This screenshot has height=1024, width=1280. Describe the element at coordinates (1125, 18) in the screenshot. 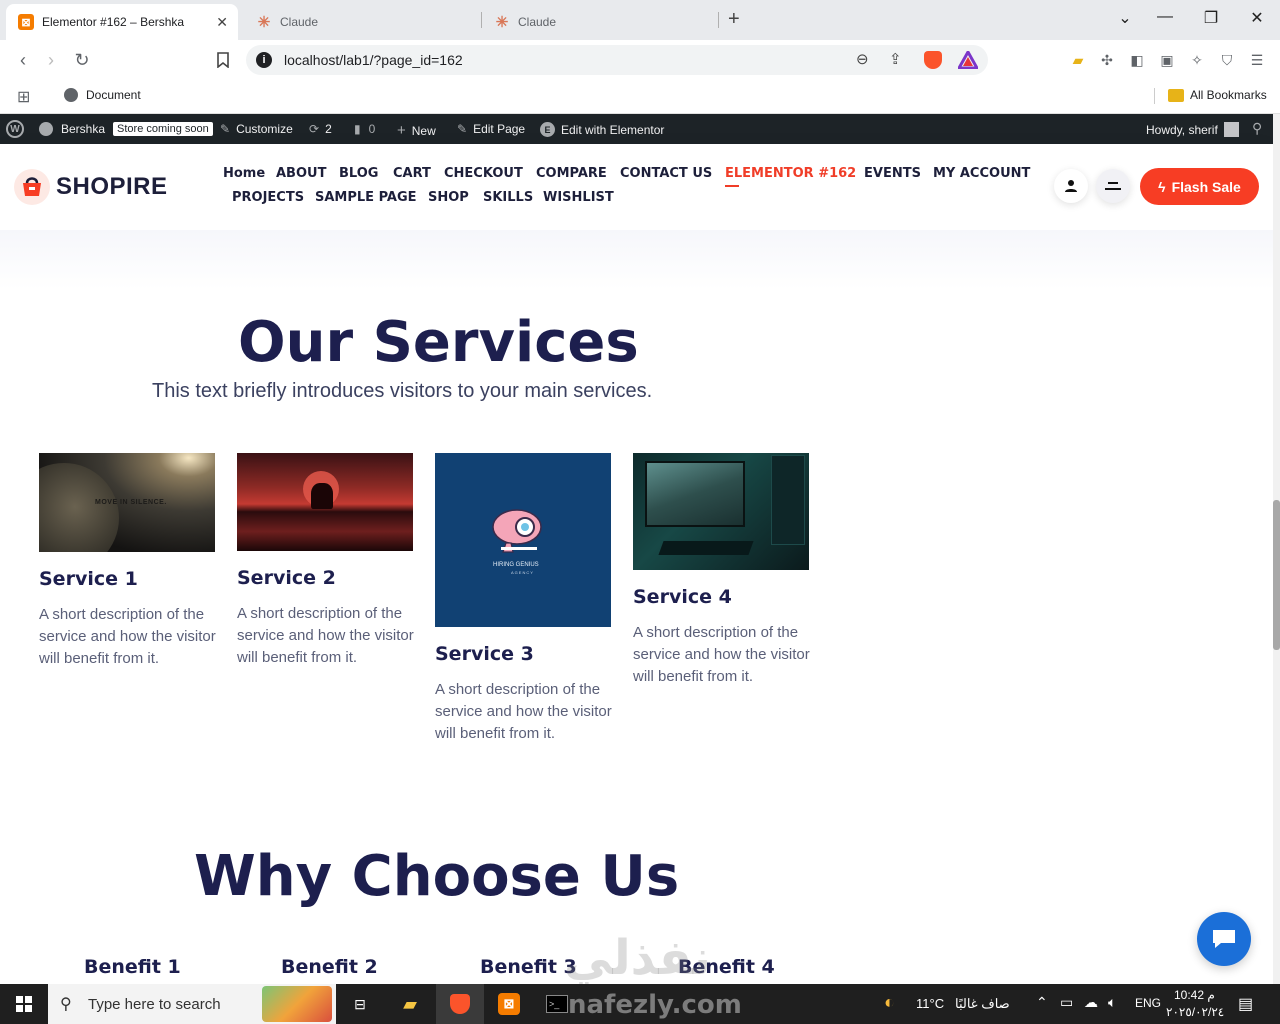

I see `tab-search-icon: ⌄` at that location.